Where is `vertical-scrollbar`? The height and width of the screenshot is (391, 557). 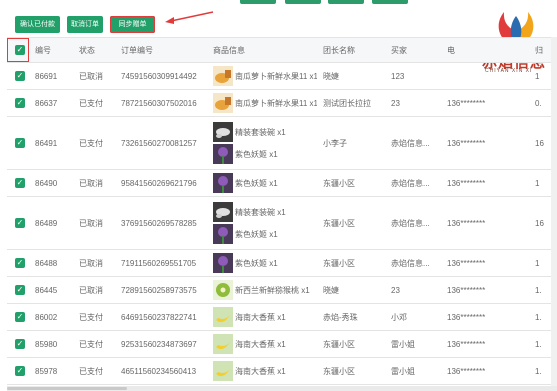 vertical-scrollbar is located at coordinates (554, 214).